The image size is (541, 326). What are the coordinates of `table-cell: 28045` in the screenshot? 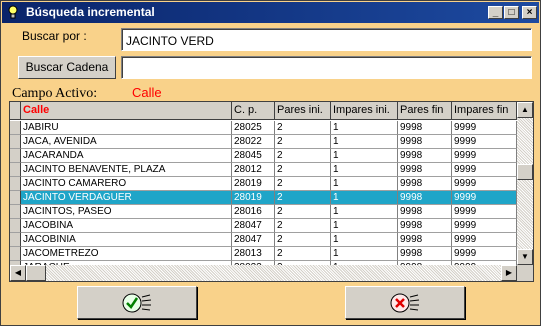 It's located at (253, 156).